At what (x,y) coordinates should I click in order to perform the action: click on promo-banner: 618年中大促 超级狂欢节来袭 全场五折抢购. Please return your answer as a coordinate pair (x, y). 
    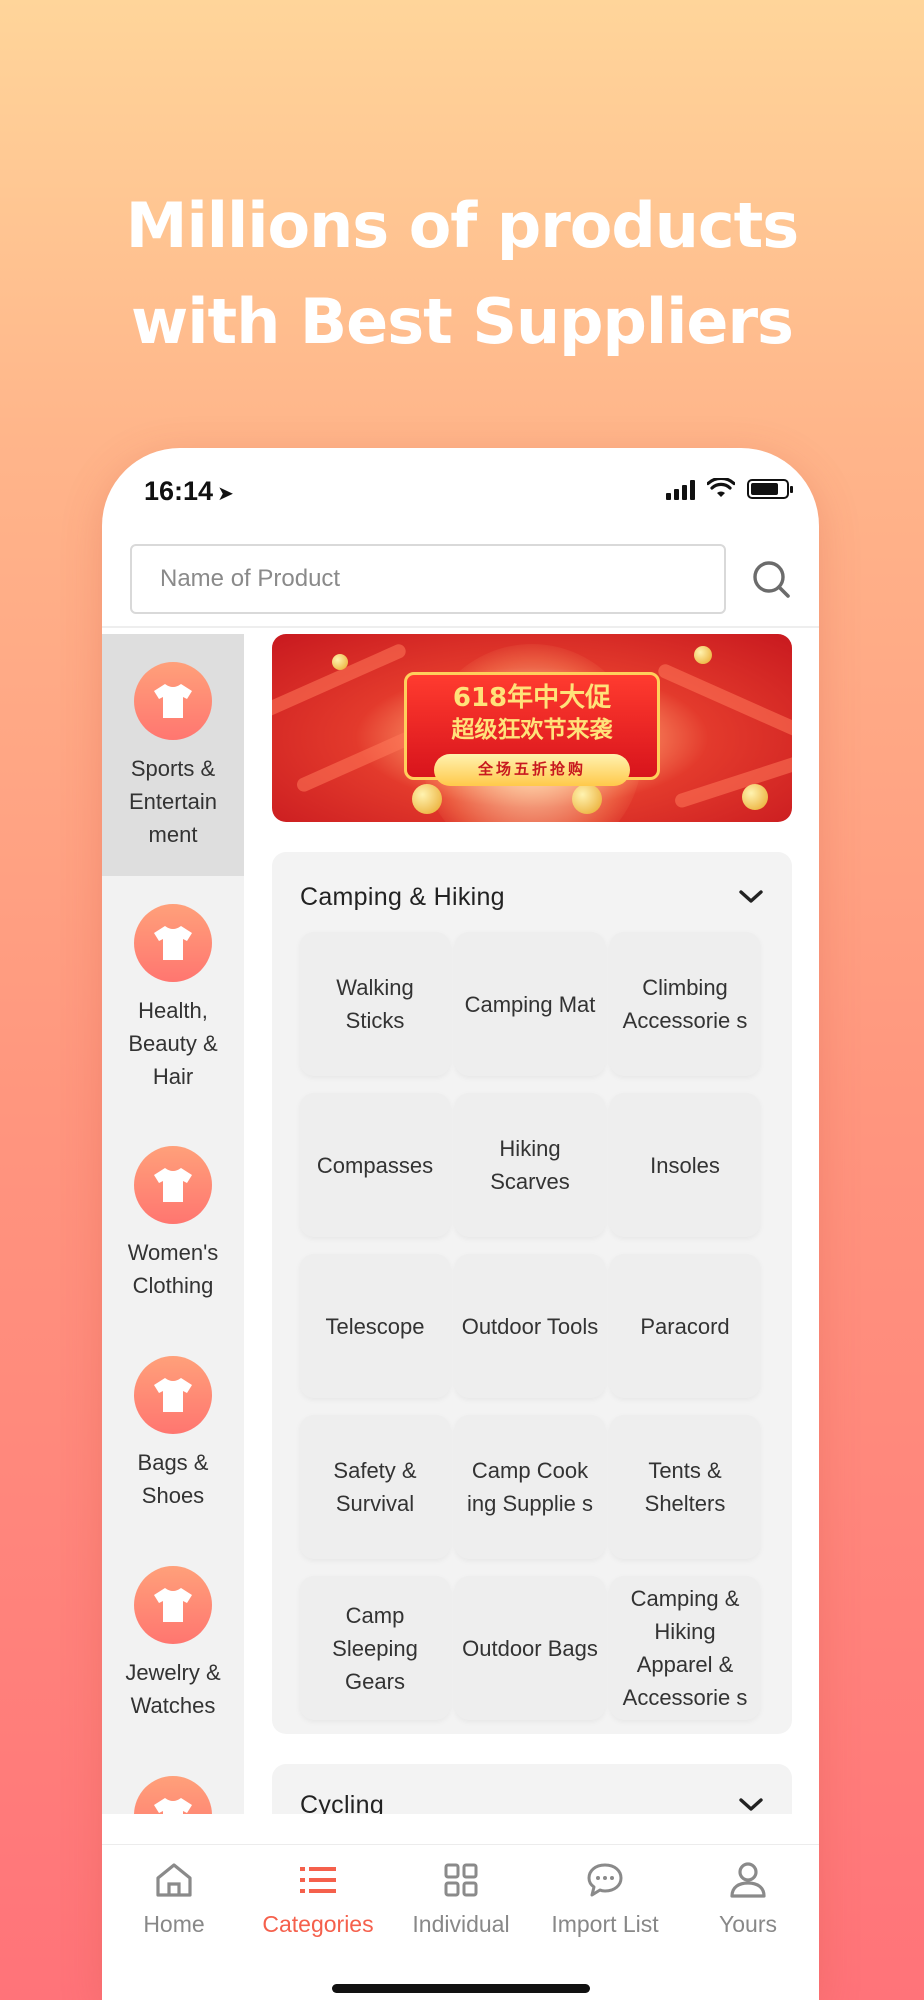
    Looking at the image, I should click on (532, 728).